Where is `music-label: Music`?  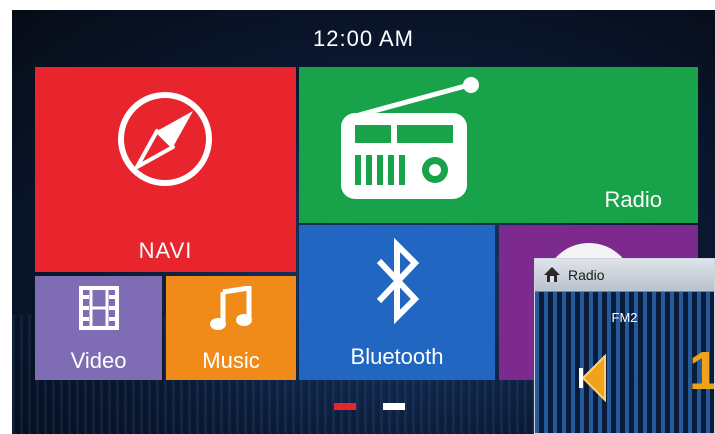 music-label: Music is located at coordinates (231, 360).